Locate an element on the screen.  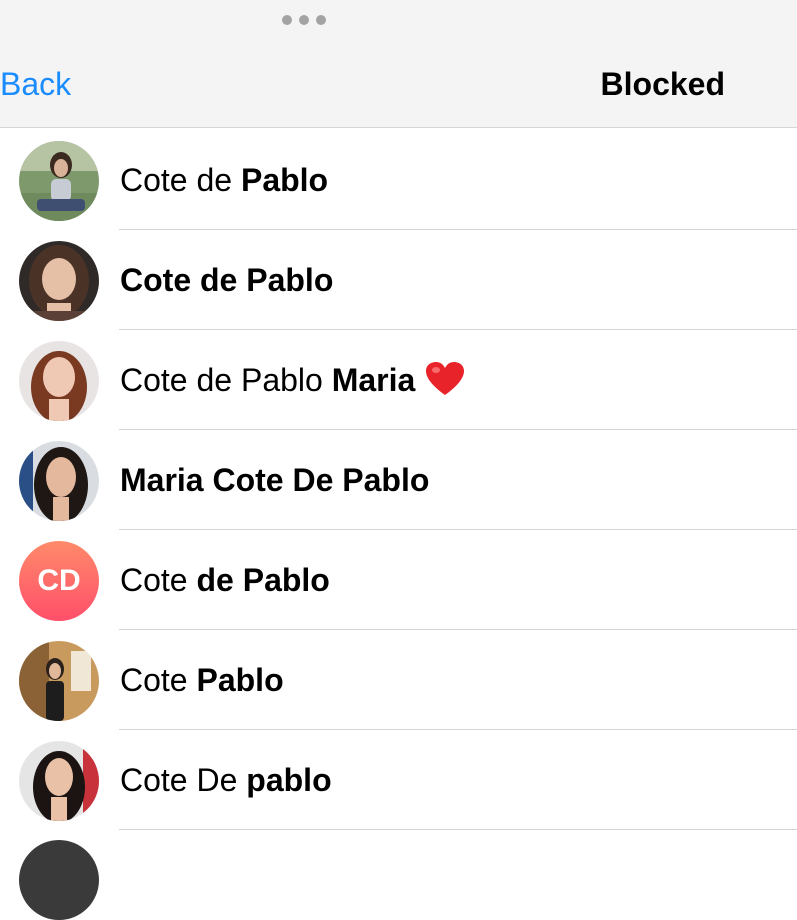
contact-name-bold: de Pablo is located at coordinates (263, 580).